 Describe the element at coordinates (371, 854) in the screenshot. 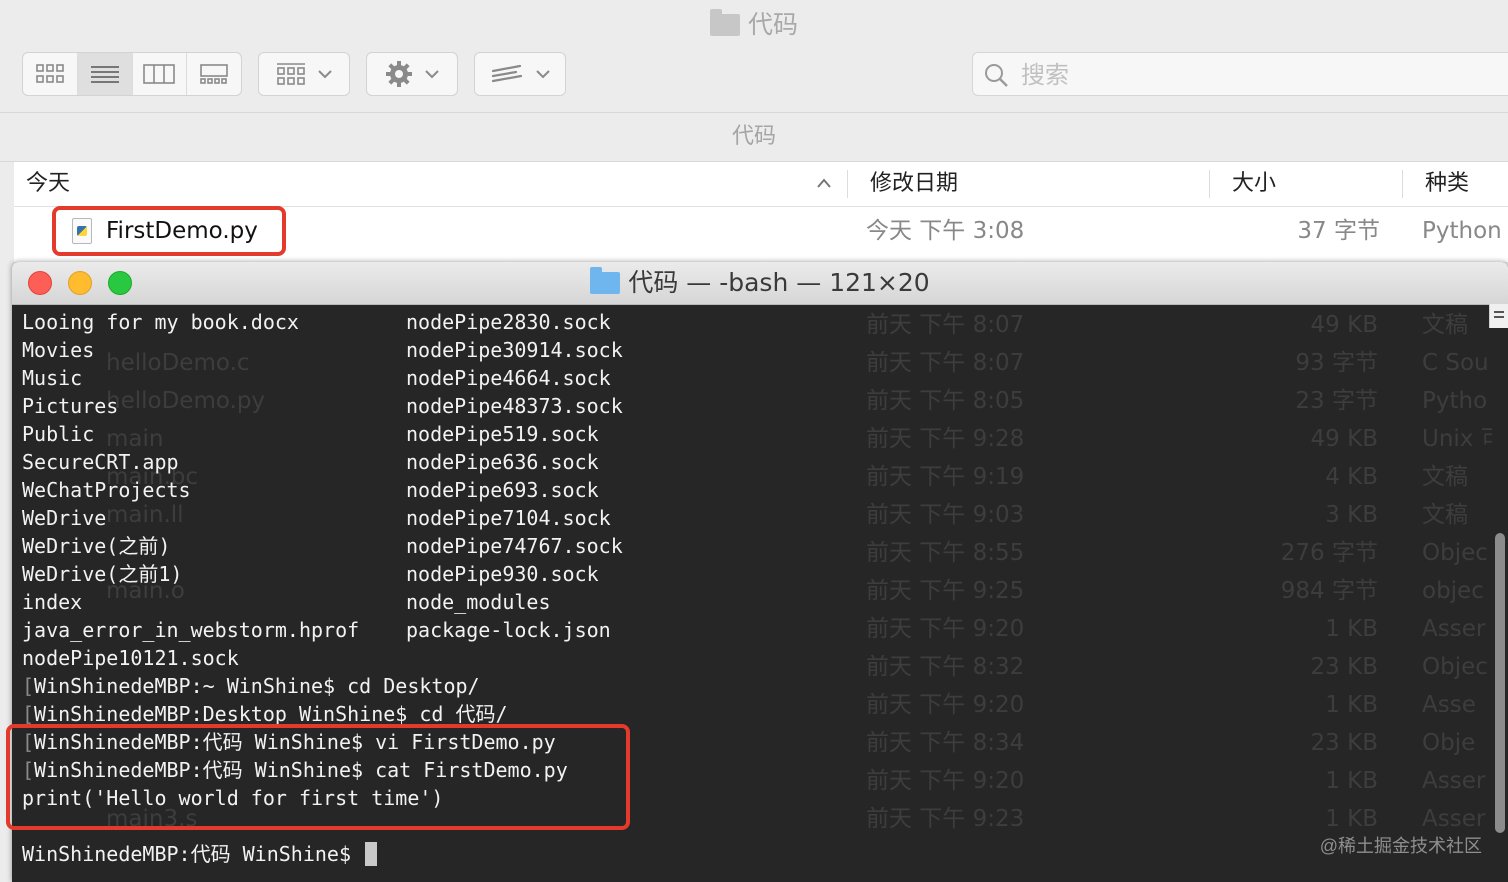

I see `text-cursor` at that location.